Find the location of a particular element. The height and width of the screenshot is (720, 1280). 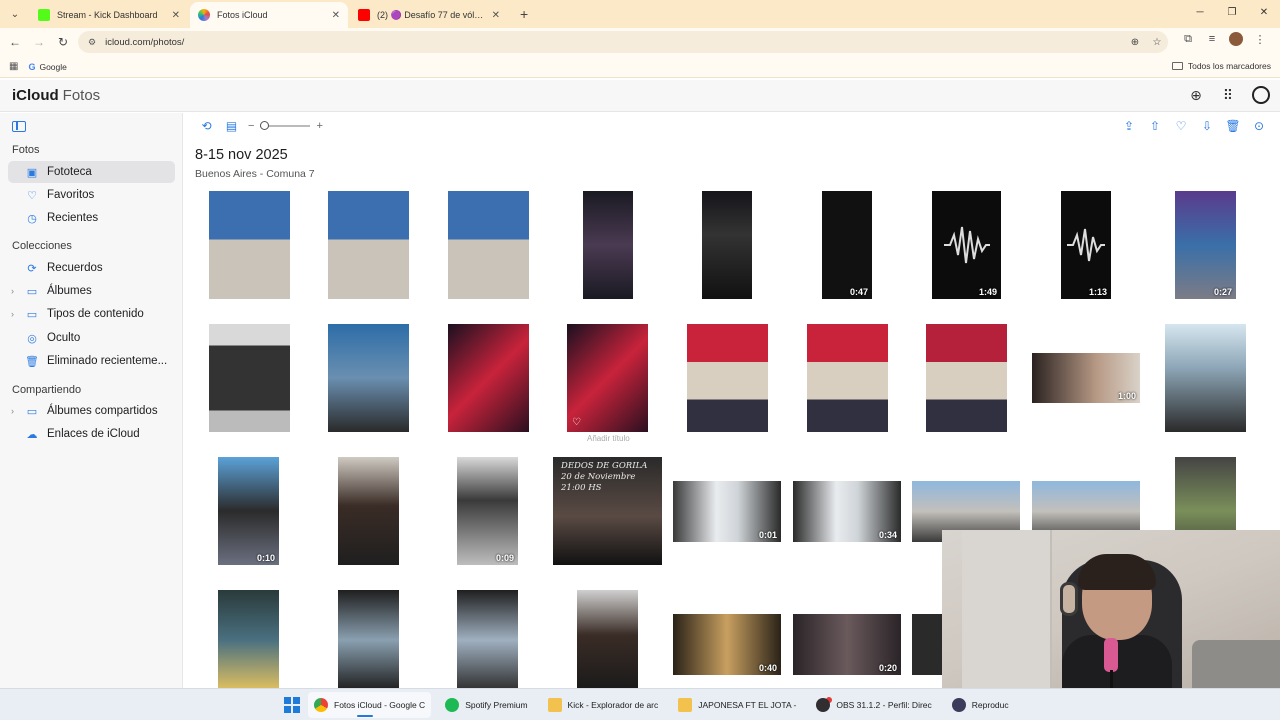

sidebar-item-oculto: ◎ Oculto is located at coordinates (91, 338).